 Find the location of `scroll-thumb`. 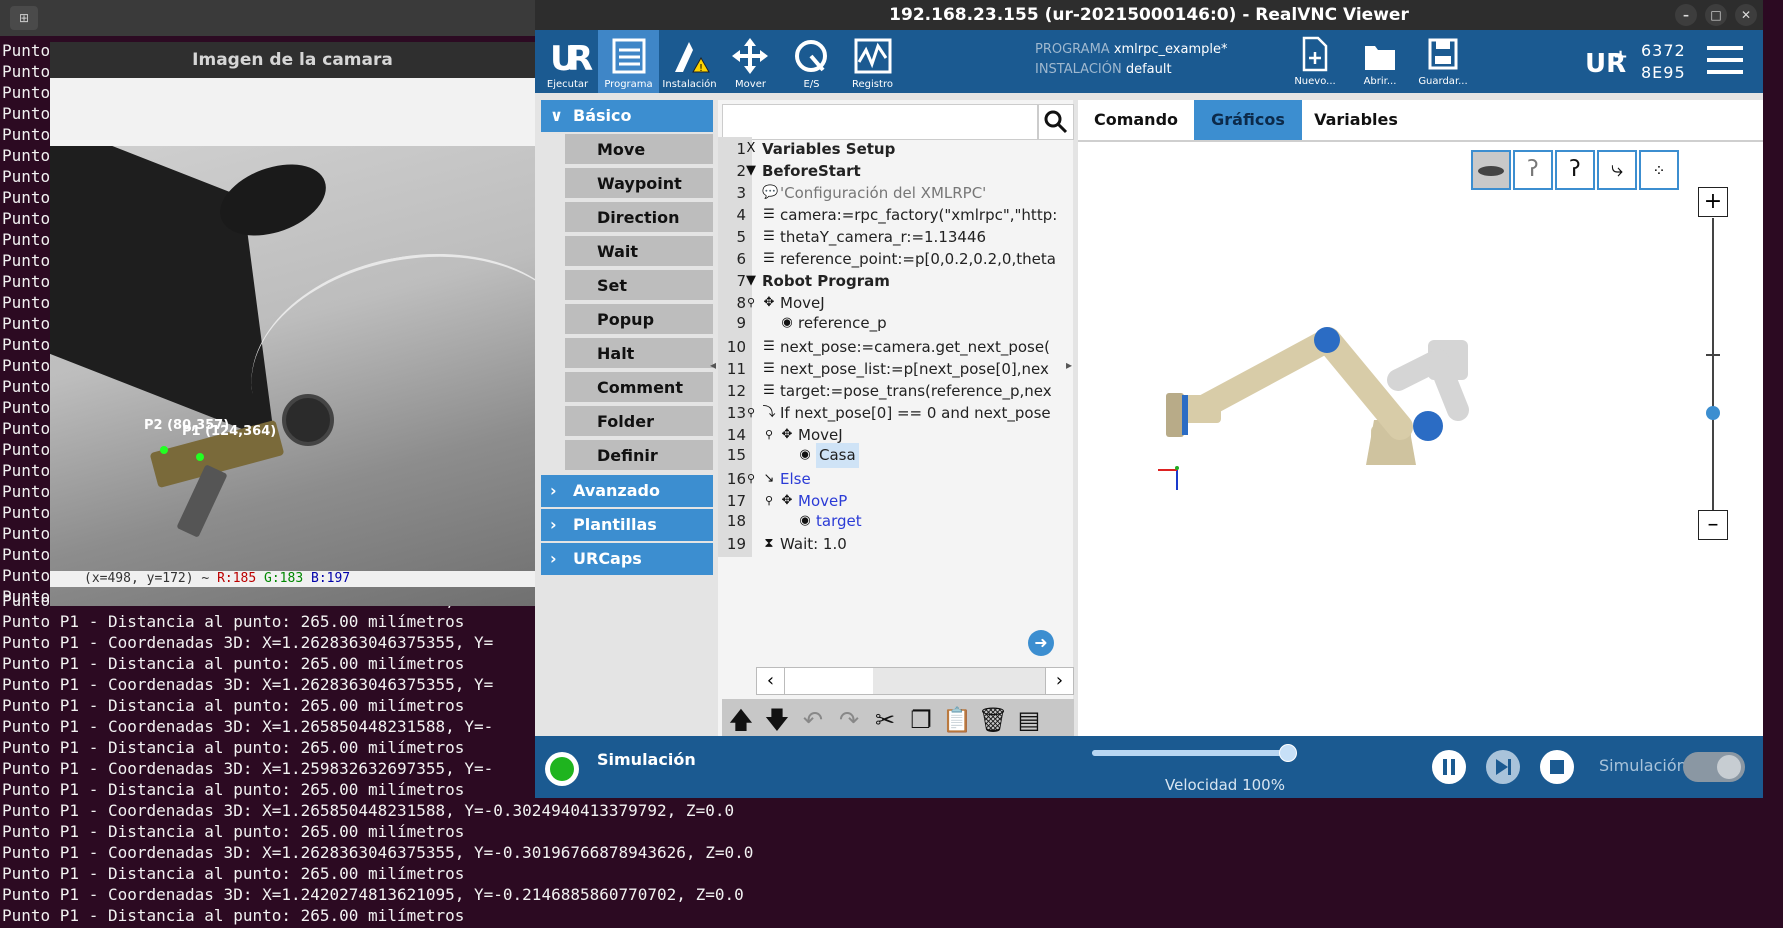

scroll-thumb is located at coordinates (959, 681).